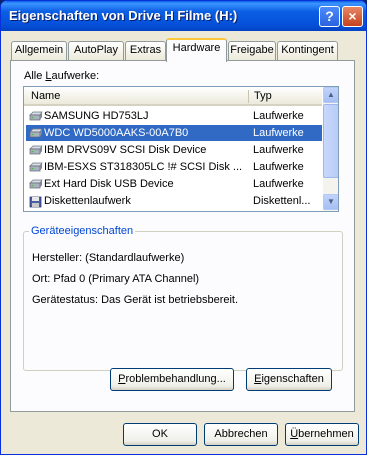 Image resolution: width=367 pixels, height=455 pixels. Describe the element at coordinates (125, 150) in the screenshot. I see `drive-name: IBM DRVS09V SCSI Disk Device` at that location.